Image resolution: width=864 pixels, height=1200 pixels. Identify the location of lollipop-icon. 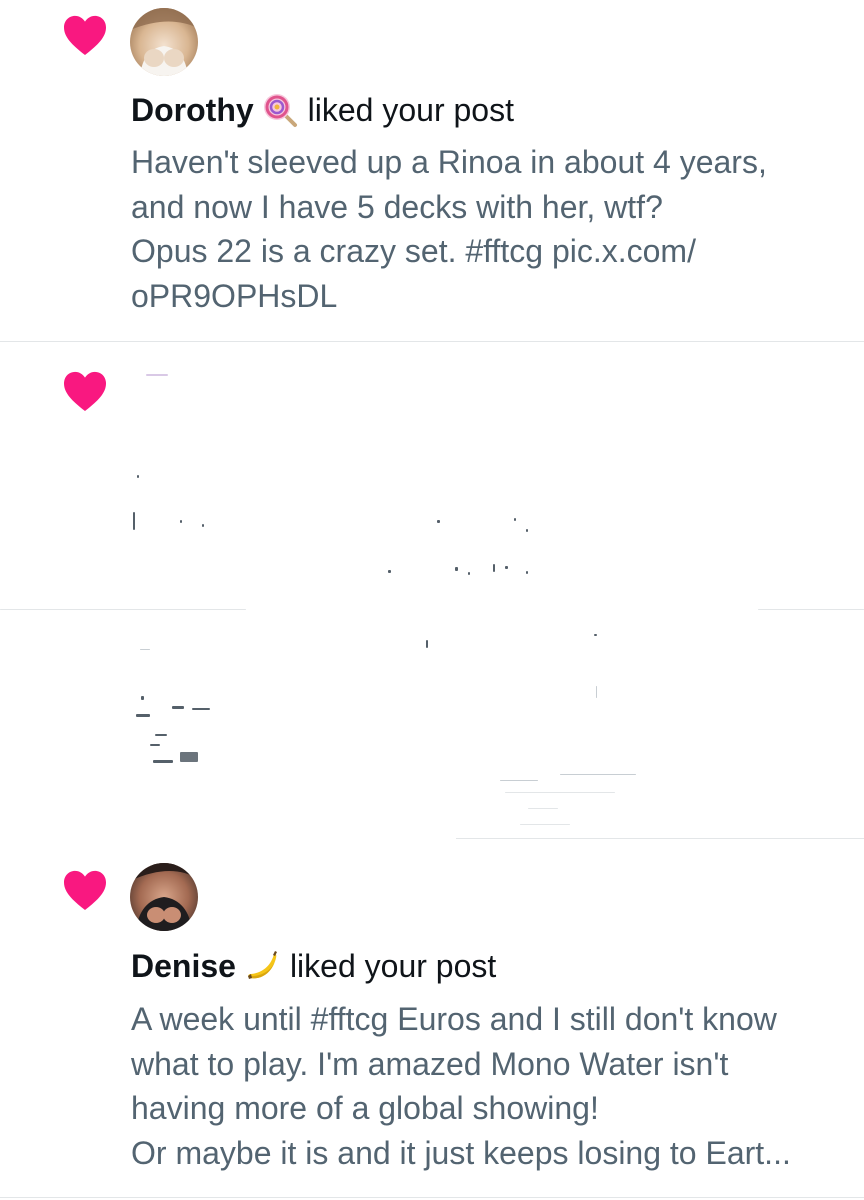
(280, 110).